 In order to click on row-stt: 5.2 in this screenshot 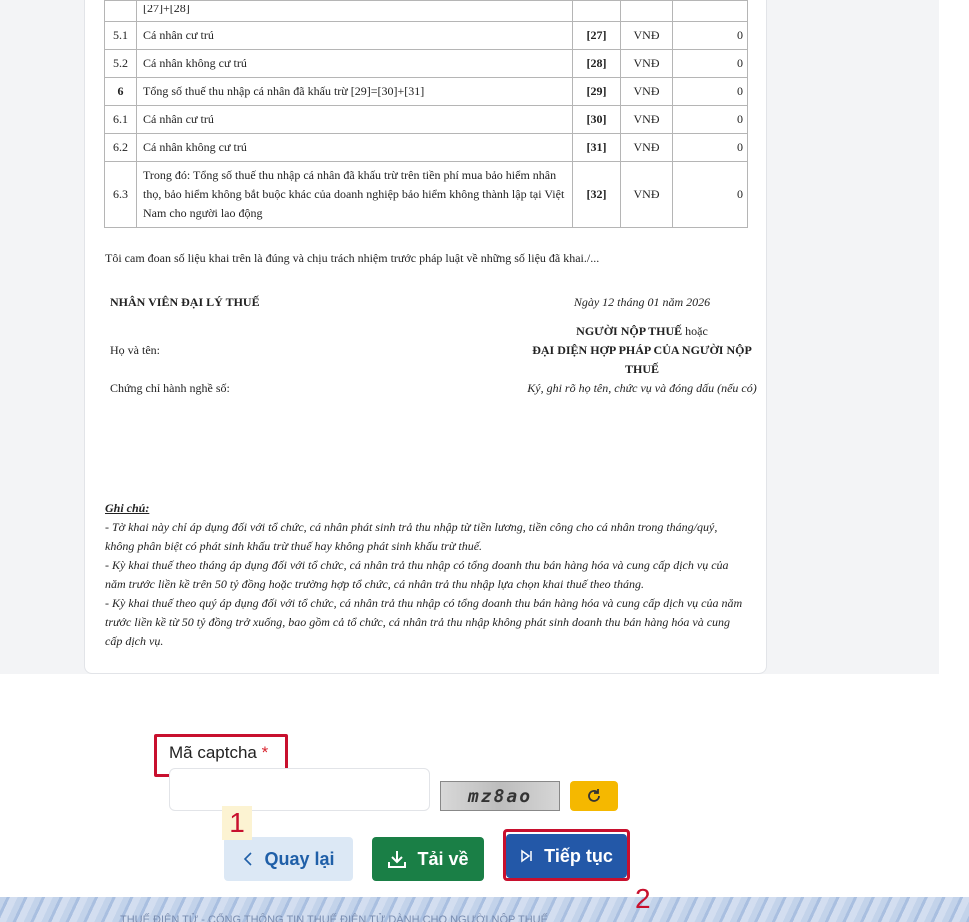, I will do `click(120, 63)`.